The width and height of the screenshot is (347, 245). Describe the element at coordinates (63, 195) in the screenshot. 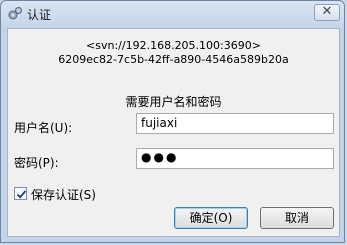

I see `save-auth-label: 保存认证(S)` at that location.